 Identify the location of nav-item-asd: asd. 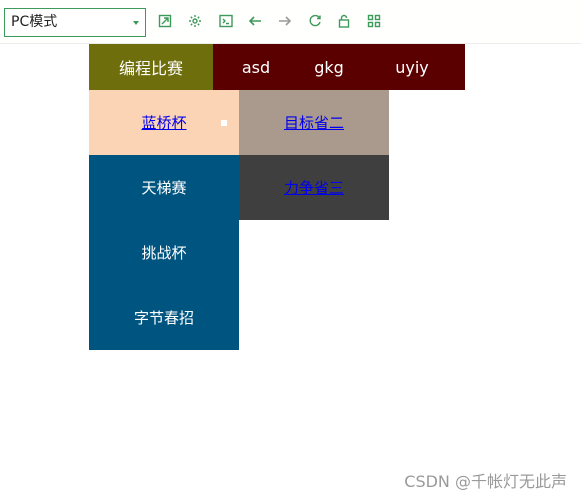
(256, 67).